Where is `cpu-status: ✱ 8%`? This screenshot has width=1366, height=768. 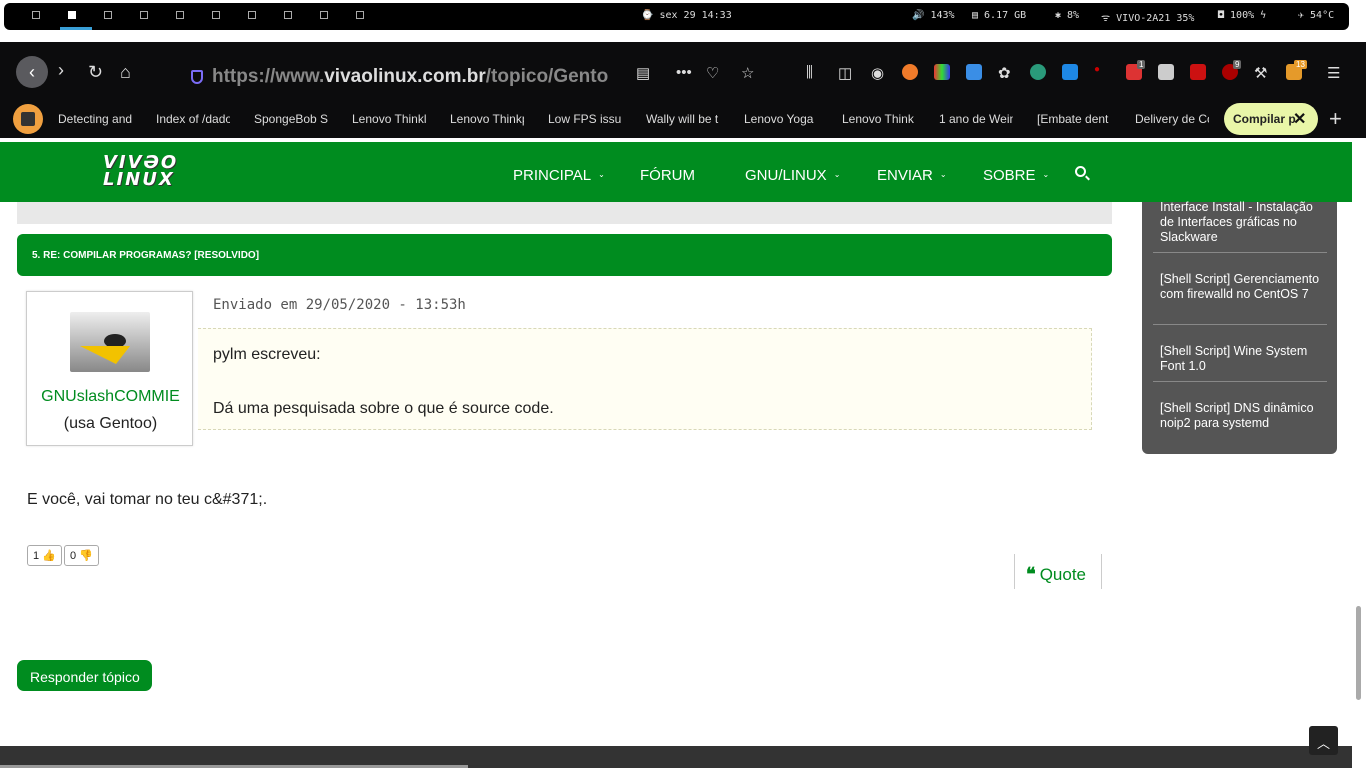
cpu-status: ✱ 8% is located at coordinates (1067, 15).